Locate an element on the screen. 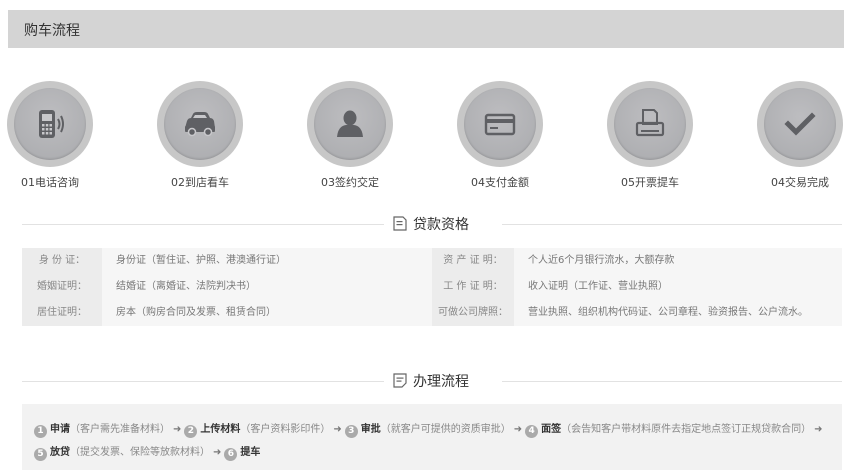 This screenshot has height=474, width=851. process-section-heading: 办理流程 is located at coordinates (432, 381).